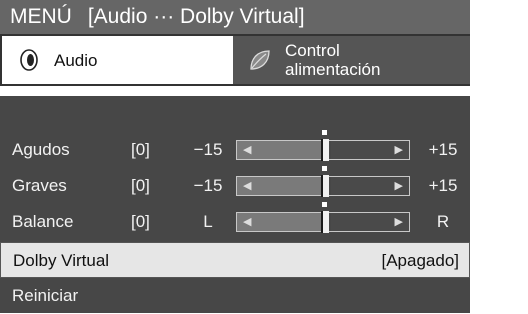 This screenshot has width=528, height=314. I want to click on option-reset: Reiniciar, so click(235, 296).